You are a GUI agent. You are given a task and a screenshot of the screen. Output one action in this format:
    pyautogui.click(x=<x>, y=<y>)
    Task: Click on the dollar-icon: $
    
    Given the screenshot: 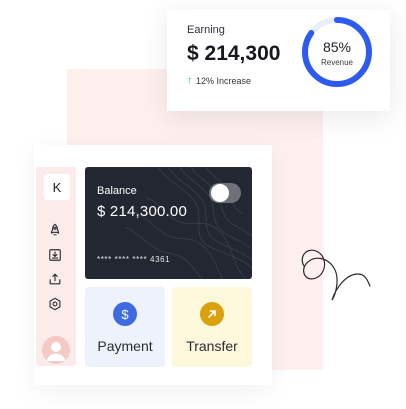 What is the action you would take?
    pyautogui.click(x=125, y=314)
    